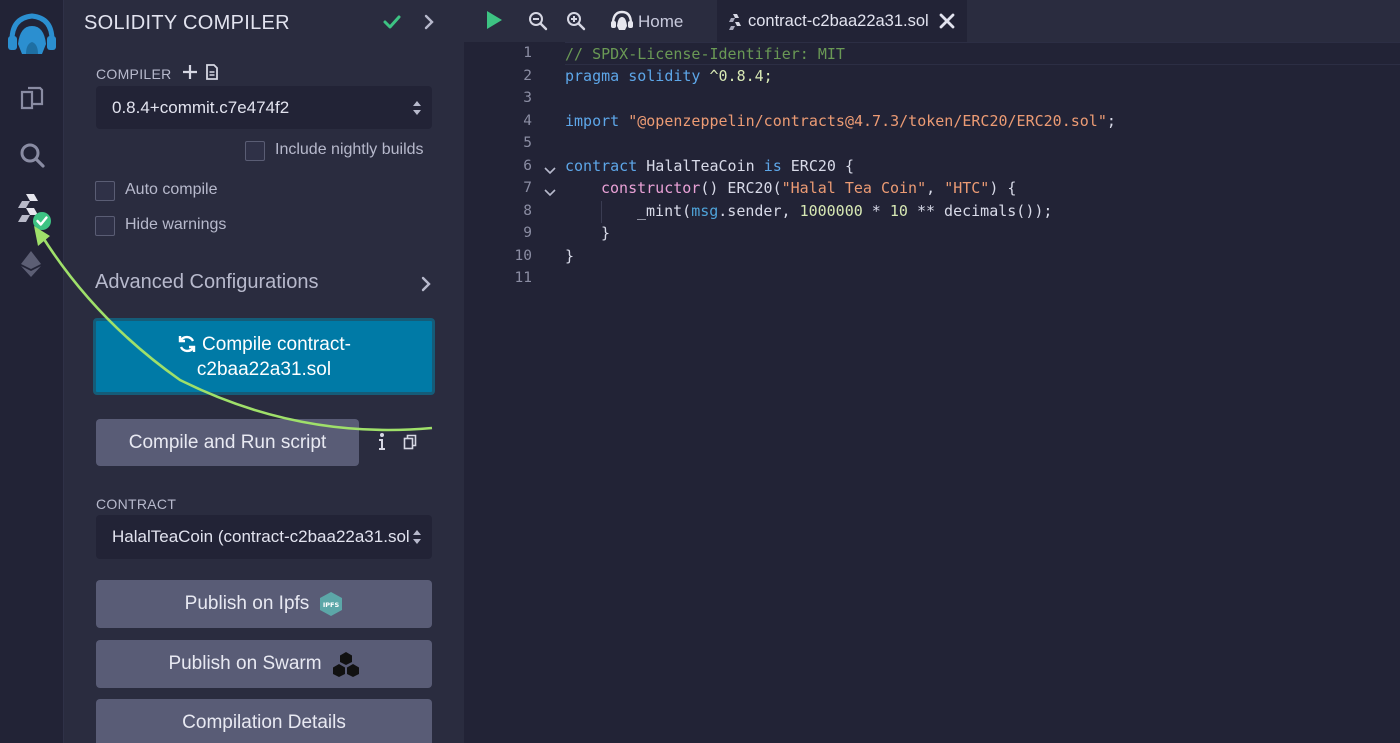  What do you see at coordinates (538, 23) in the screenshot?
I see `zoom-out-icon` at bounding box center [538, 23].